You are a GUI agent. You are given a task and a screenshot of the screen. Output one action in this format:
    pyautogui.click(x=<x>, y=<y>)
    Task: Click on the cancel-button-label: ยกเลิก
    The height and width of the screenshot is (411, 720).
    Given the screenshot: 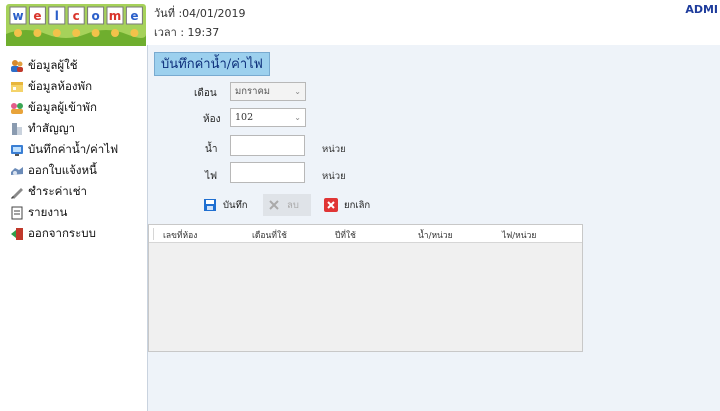 What is the action you would take?
    pyautogui.click(x=357, y=205)
    